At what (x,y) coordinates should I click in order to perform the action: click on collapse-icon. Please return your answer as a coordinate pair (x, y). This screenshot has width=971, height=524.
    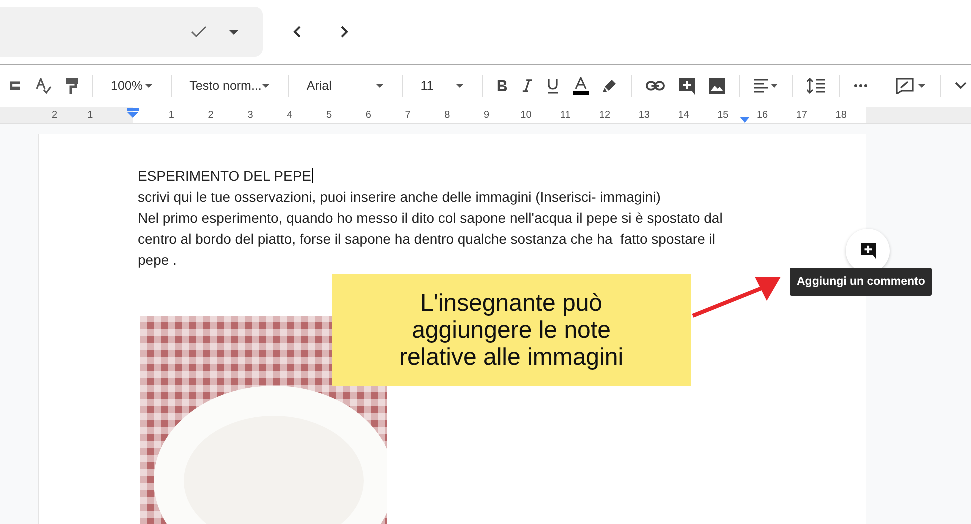
    Looking at the image, I should click on (961, 86).